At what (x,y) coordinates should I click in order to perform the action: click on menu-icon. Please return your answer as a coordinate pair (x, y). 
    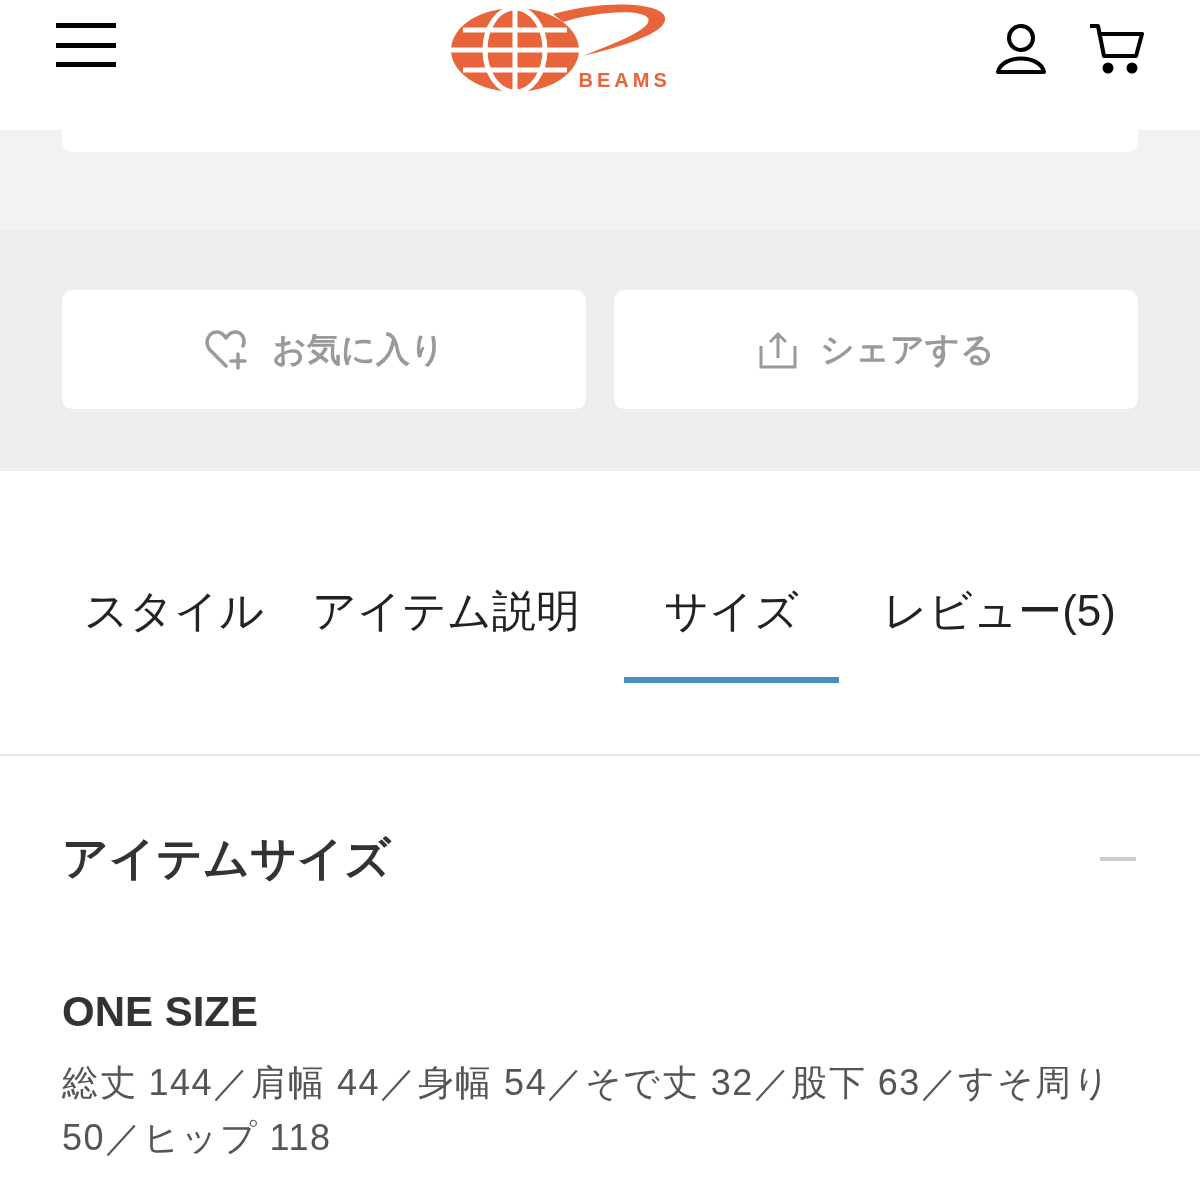
    Looking at the image, I should click on (86, 45).